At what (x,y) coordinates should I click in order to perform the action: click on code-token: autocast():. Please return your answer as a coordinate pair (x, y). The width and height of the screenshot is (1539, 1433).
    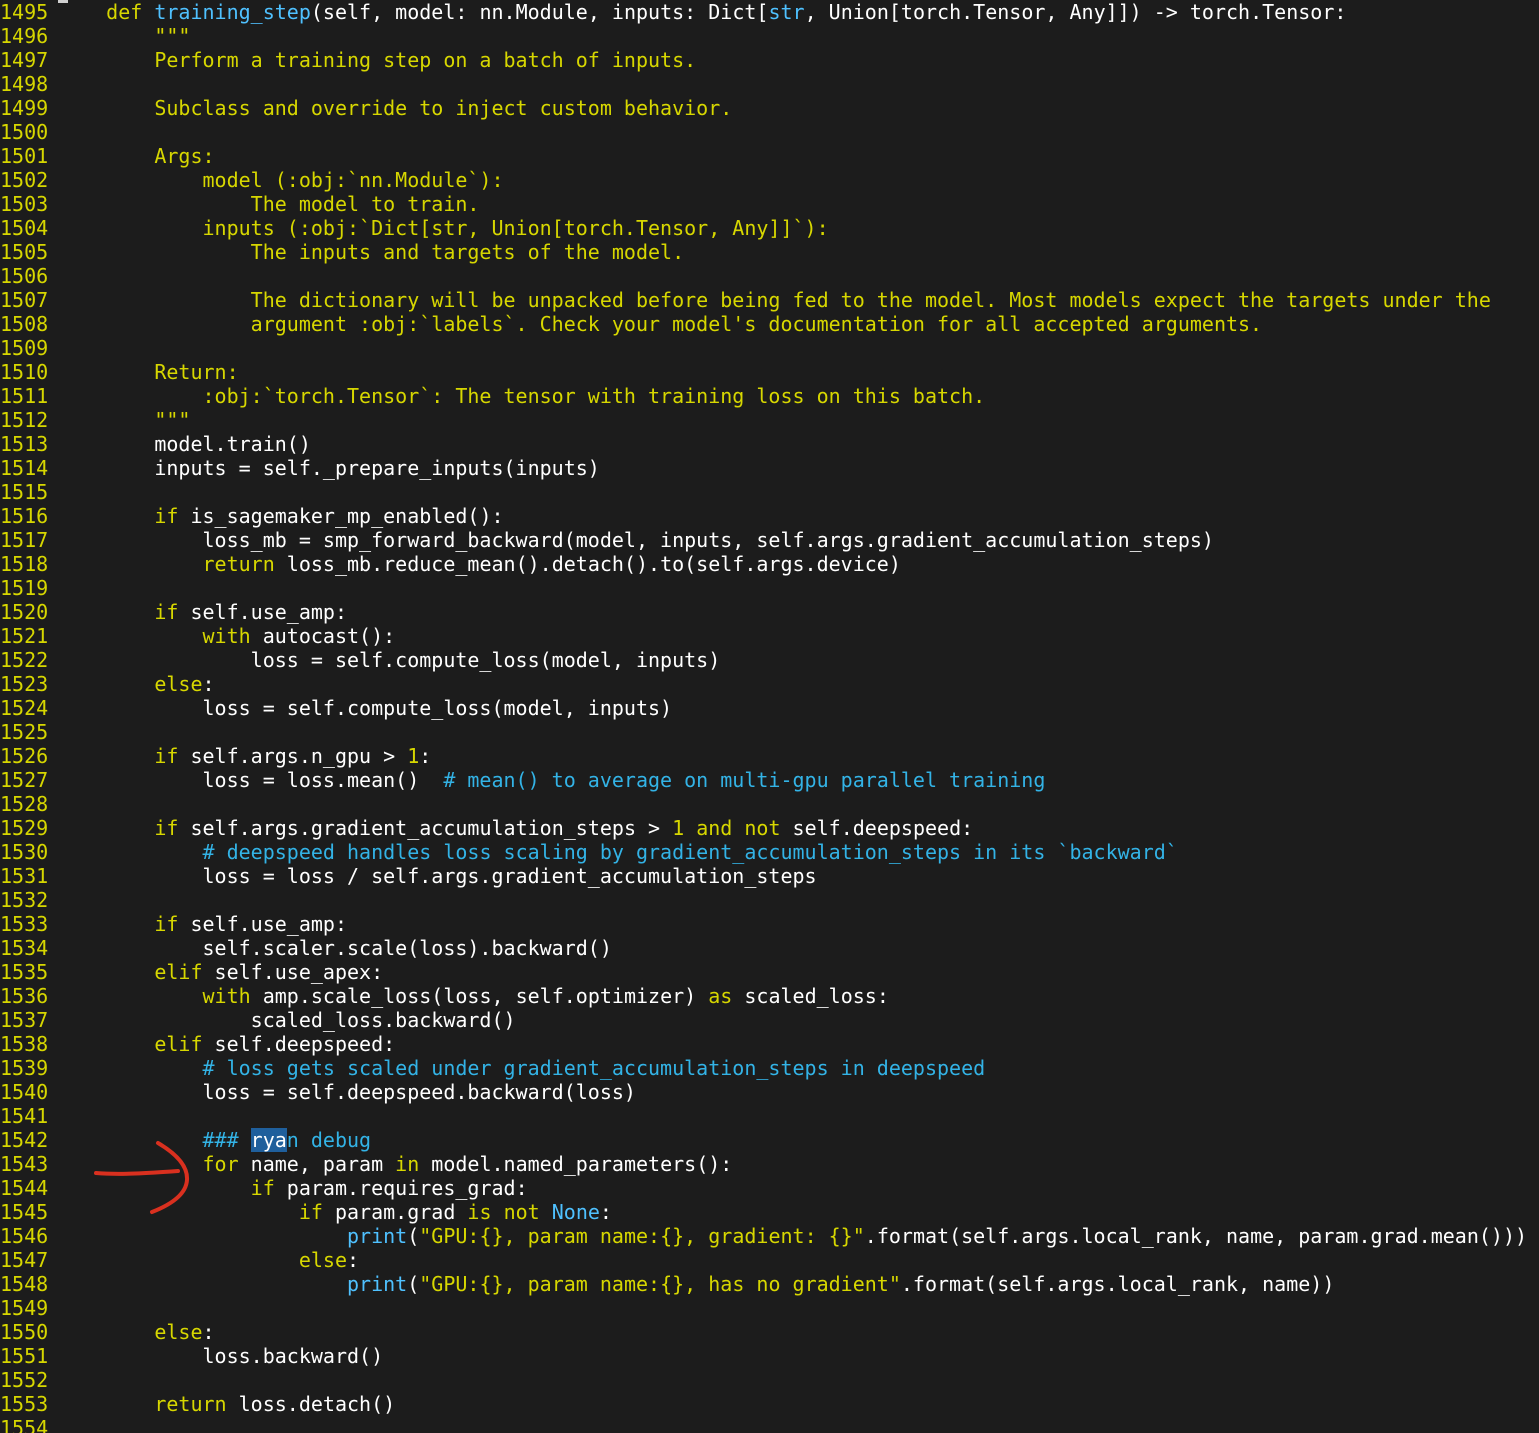
    Looking at the image, I should click on (323, 636).